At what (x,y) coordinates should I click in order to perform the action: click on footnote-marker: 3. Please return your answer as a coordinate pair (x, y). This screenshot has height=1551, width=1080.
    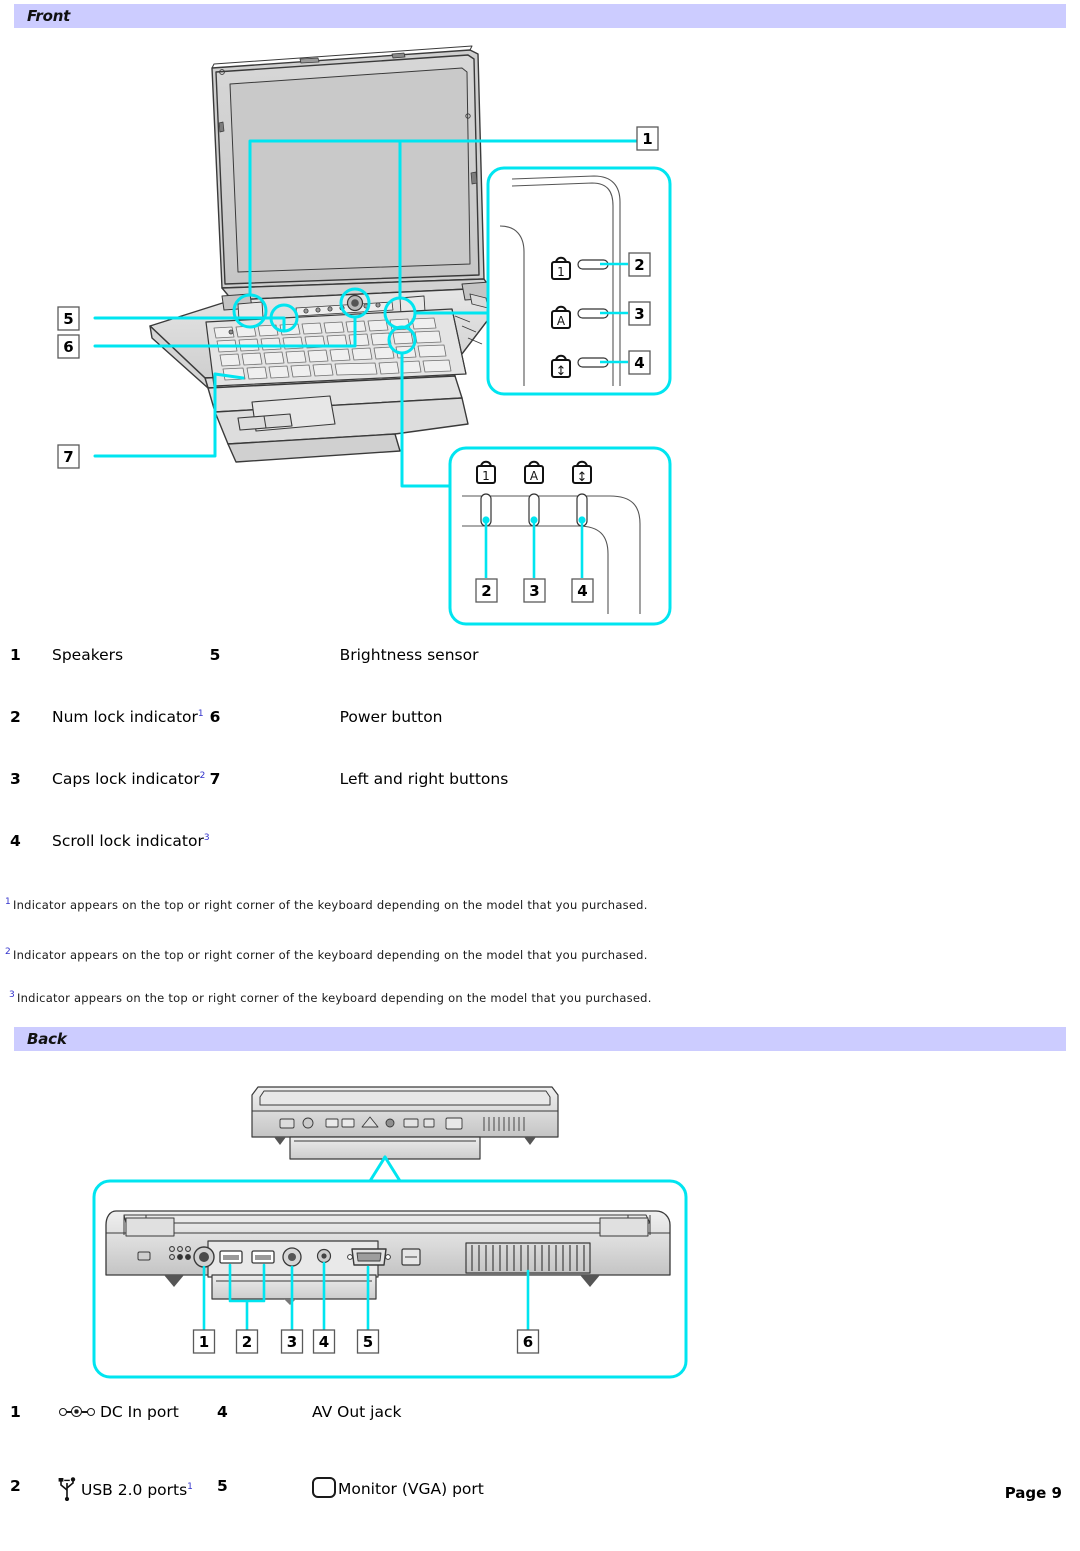
    Looking at the image, I should click on (12, 995).